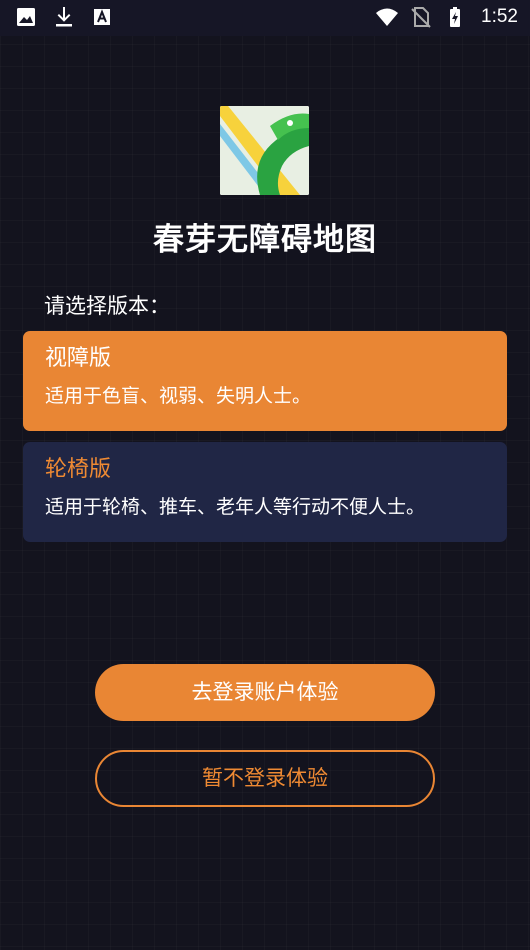  Describe the element at coordinates (265, 492) in the screenshot. I see `version-card-wheelchair: 轮椅版 适用于轮椅、推车、老年人等行动不便人士。` at that location.